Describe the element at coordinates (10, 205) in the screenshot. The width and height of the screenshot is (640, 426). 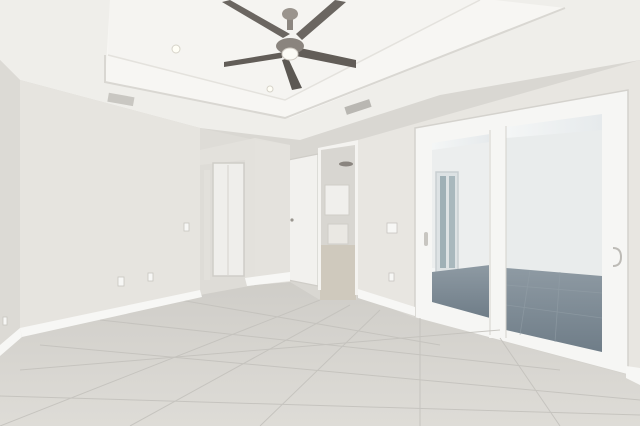
I see `left-wall` at that location.